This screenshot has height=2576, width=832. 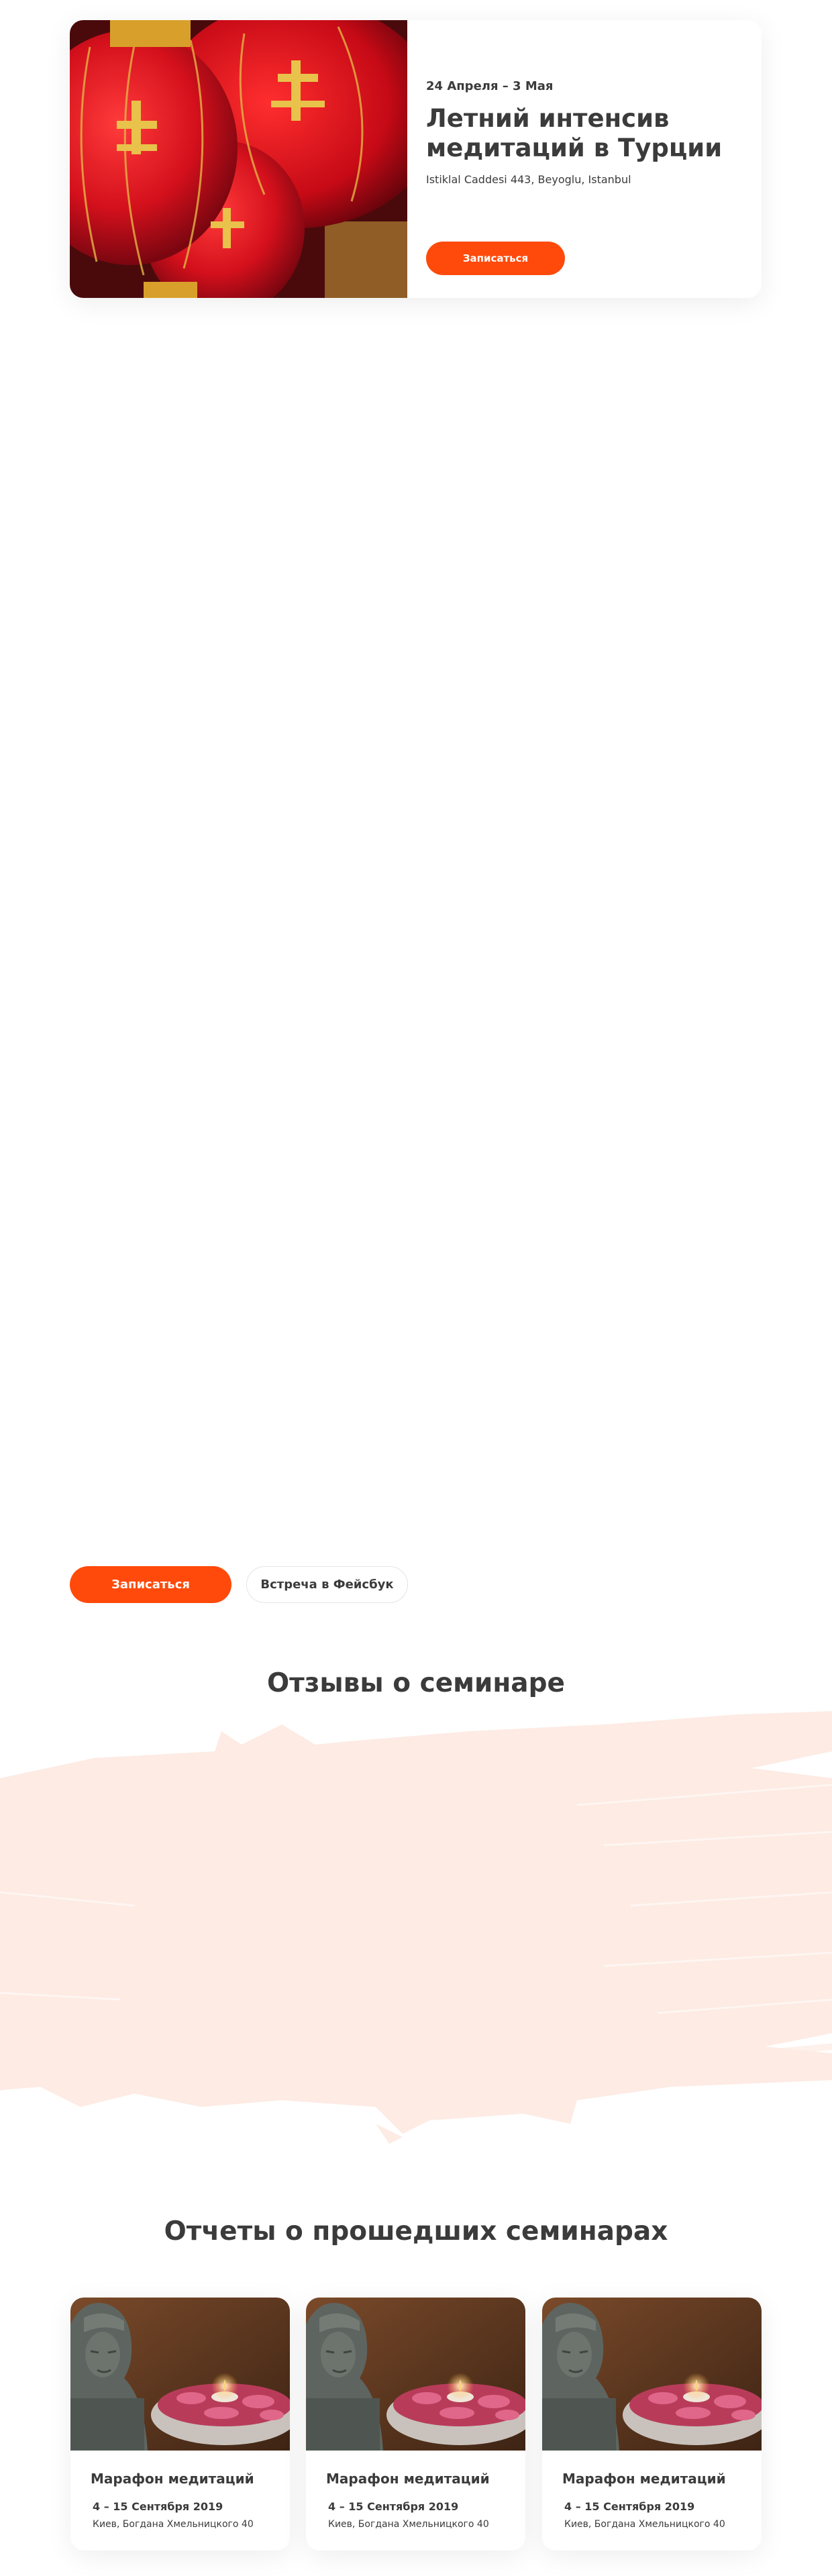 I want to click on event-address: Istiklal Caddesi 443, Beyoglu, Istanbul, so click(x=529, y=179).